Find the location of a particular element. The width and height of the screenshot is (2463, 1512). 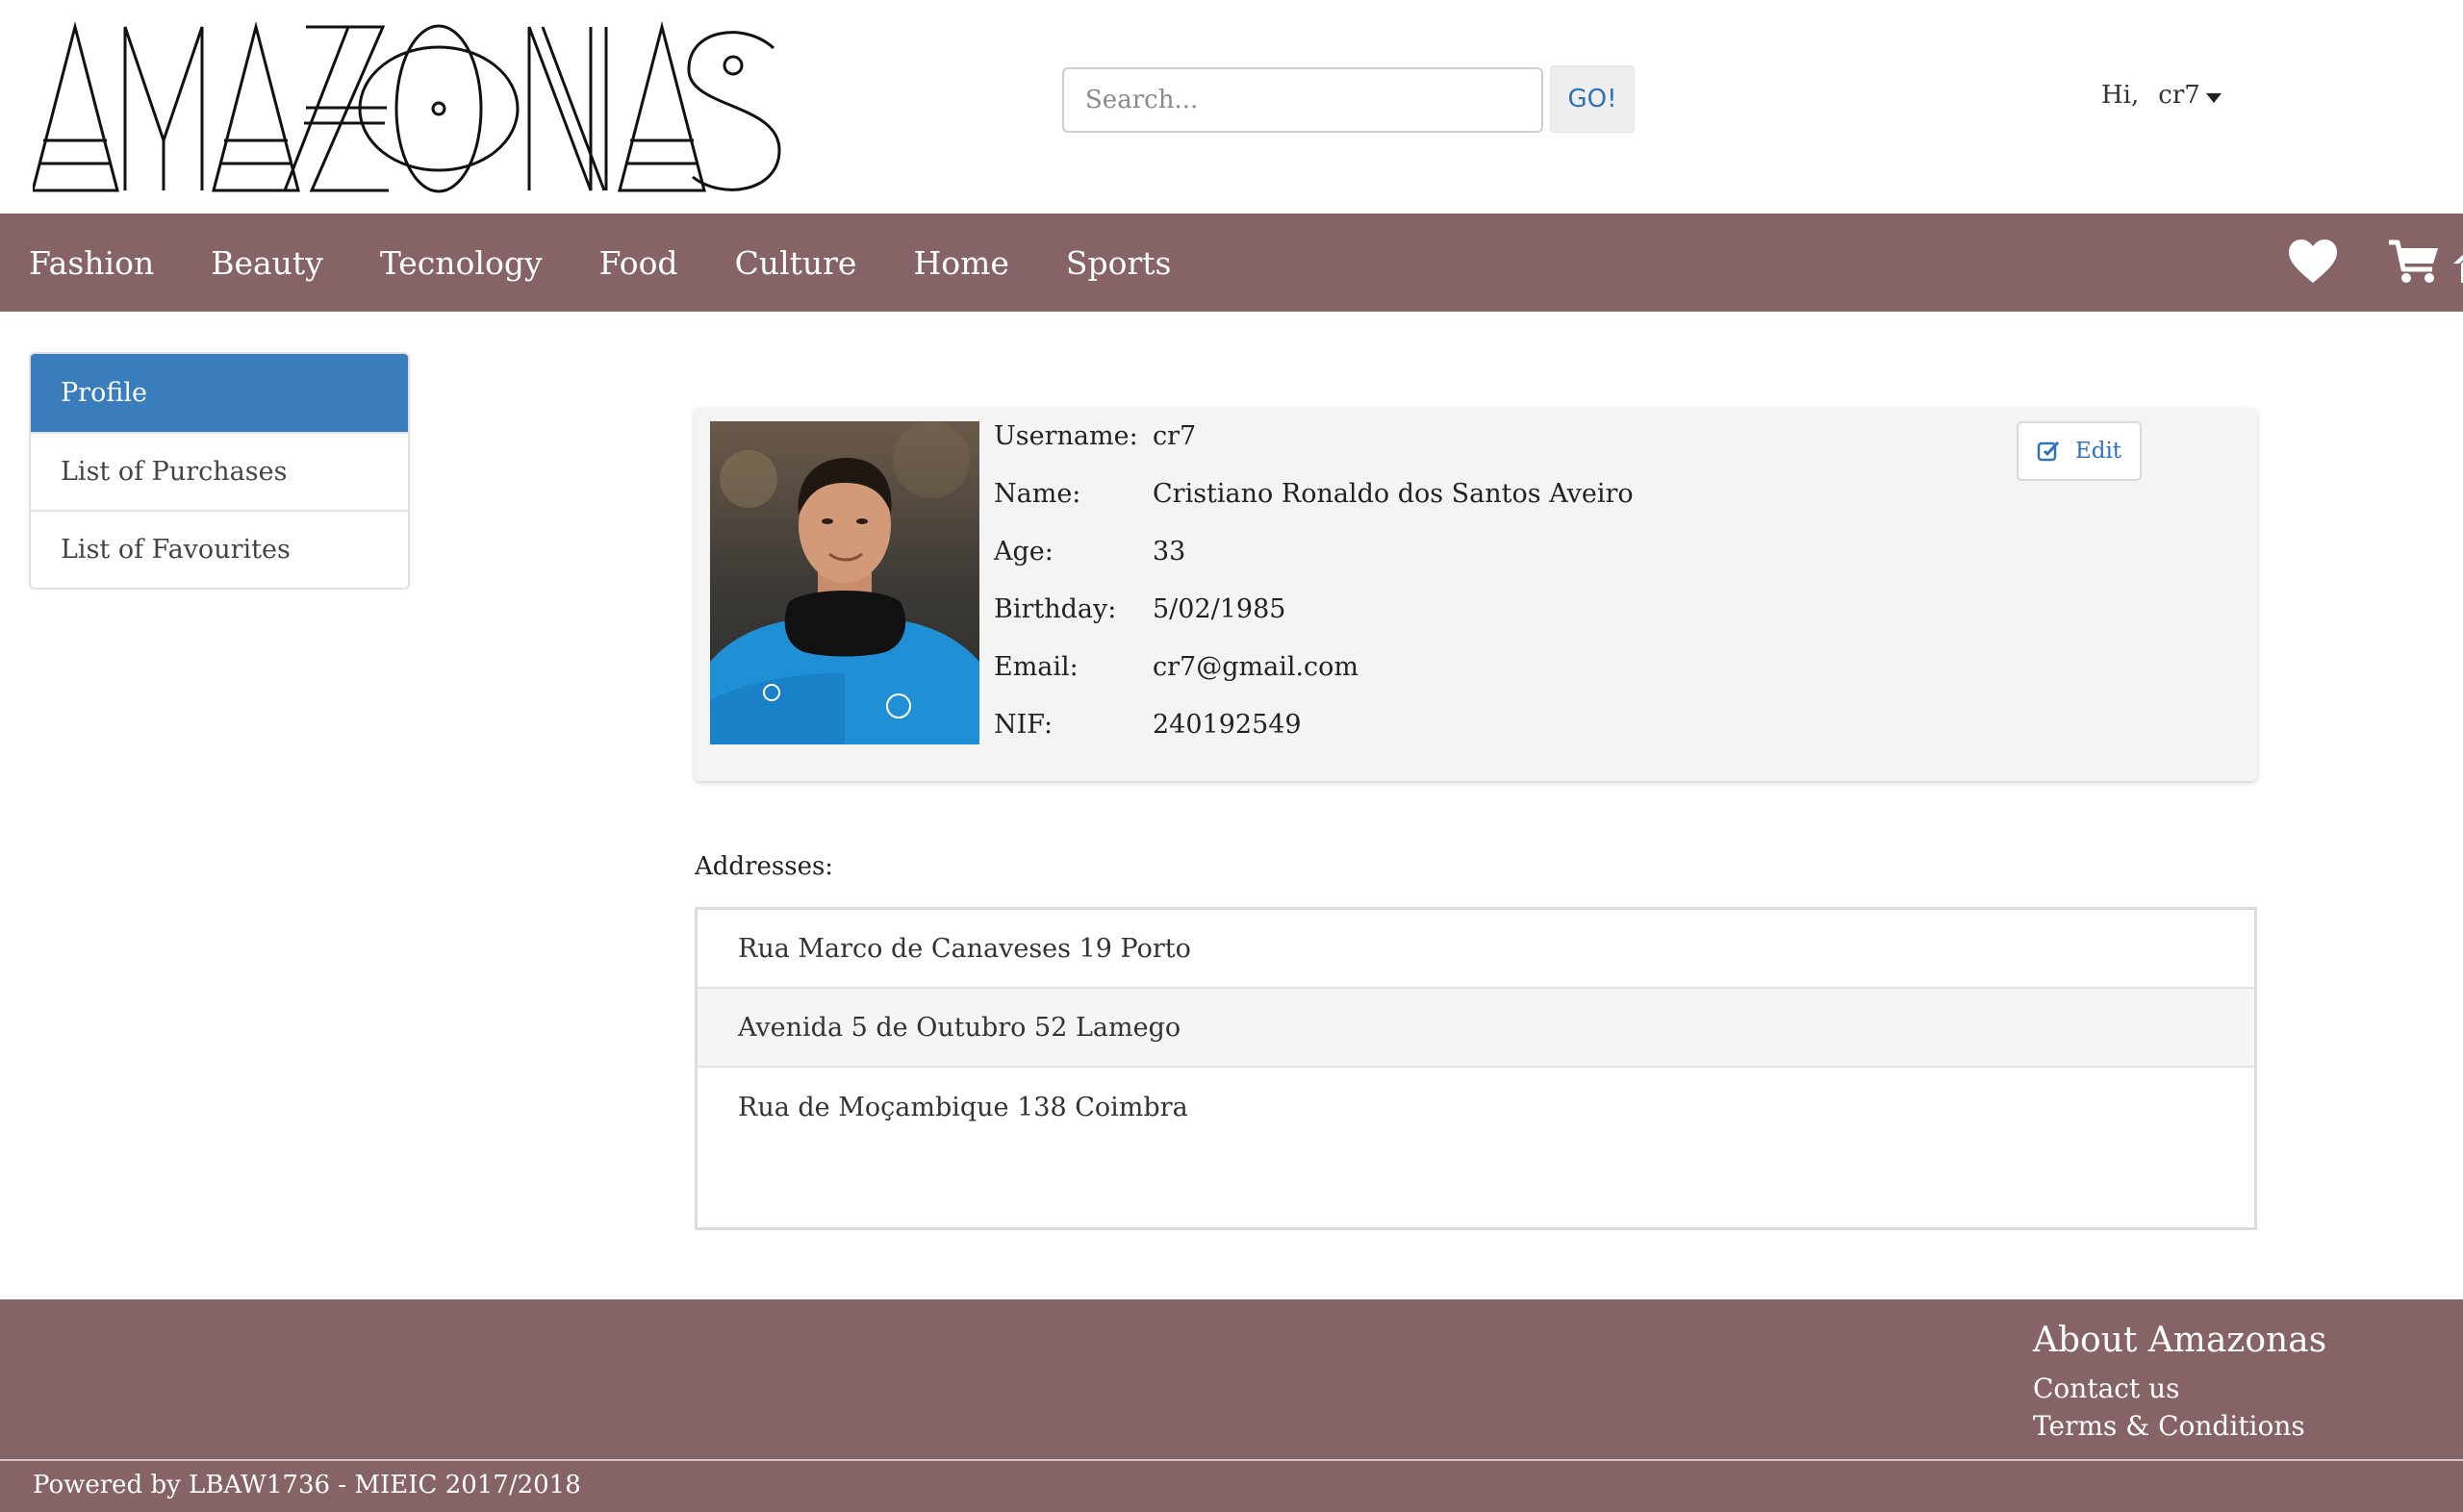

edit-label: Edit is located at coordinates (2098, 452).